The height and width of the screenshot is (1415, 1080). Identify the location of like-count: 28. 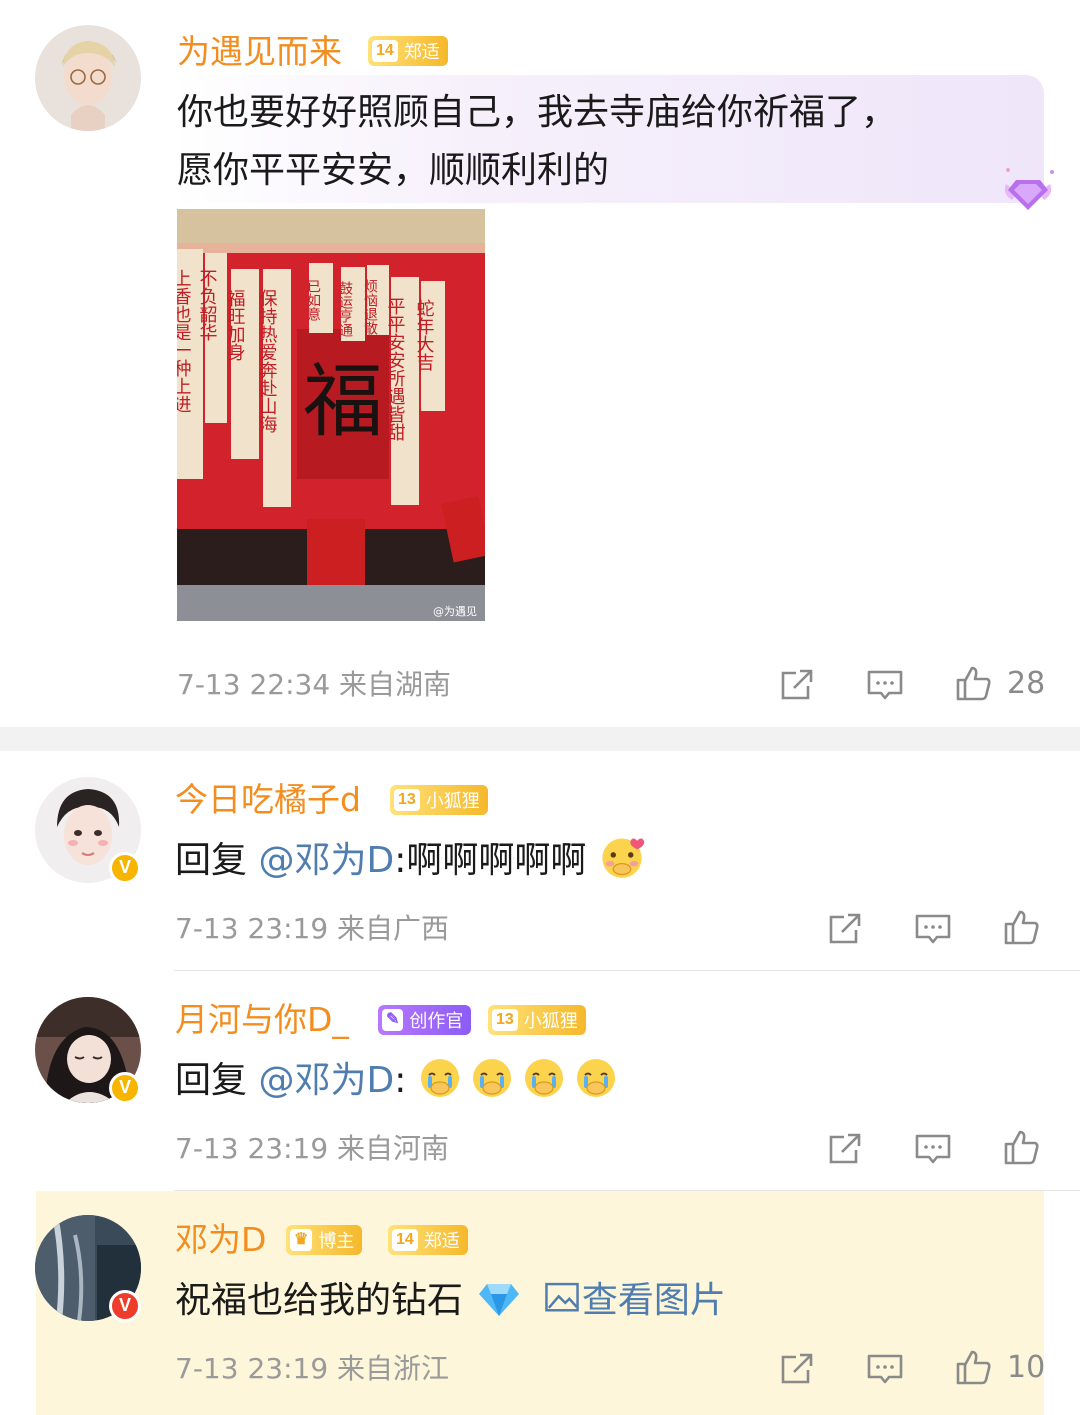
(1026, 683).